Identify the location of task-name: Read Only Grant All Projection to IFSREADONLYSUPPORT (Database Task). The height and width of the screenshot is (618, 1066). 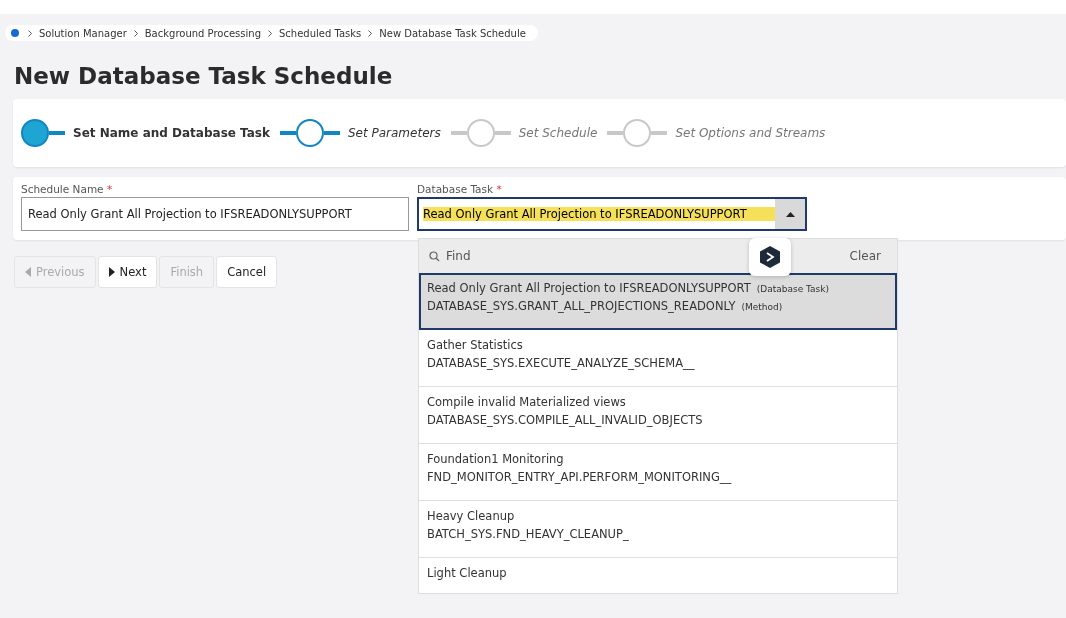
(629, 288).